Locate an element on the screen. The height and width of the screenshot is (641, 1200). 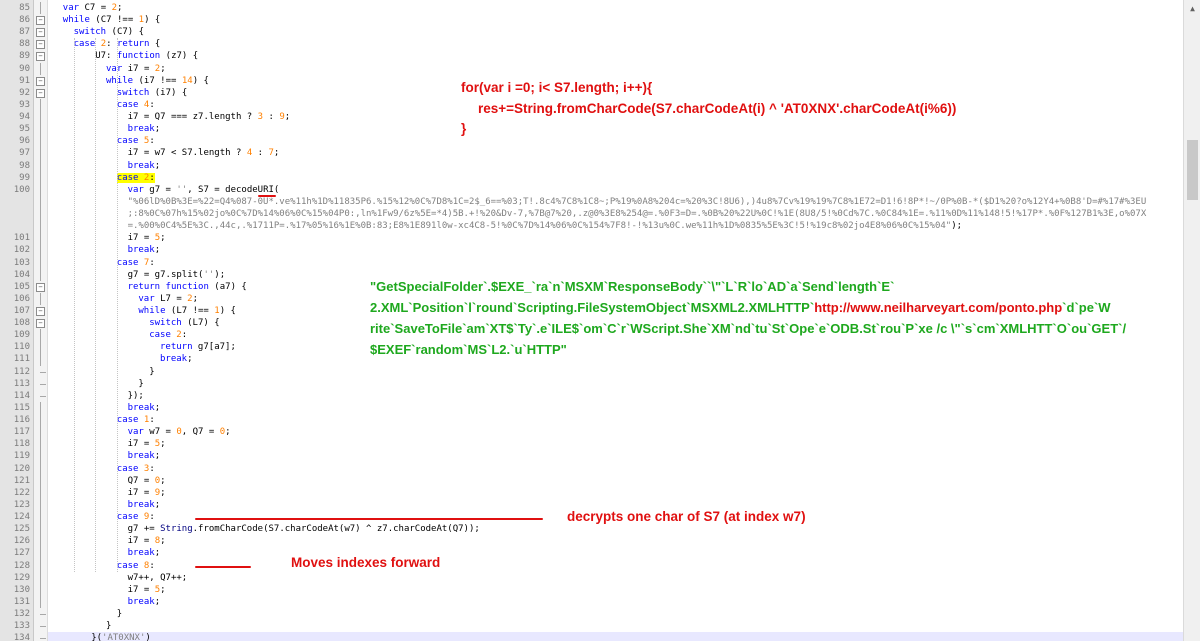
code-line: case 1: is located at coordinates (103, 420).